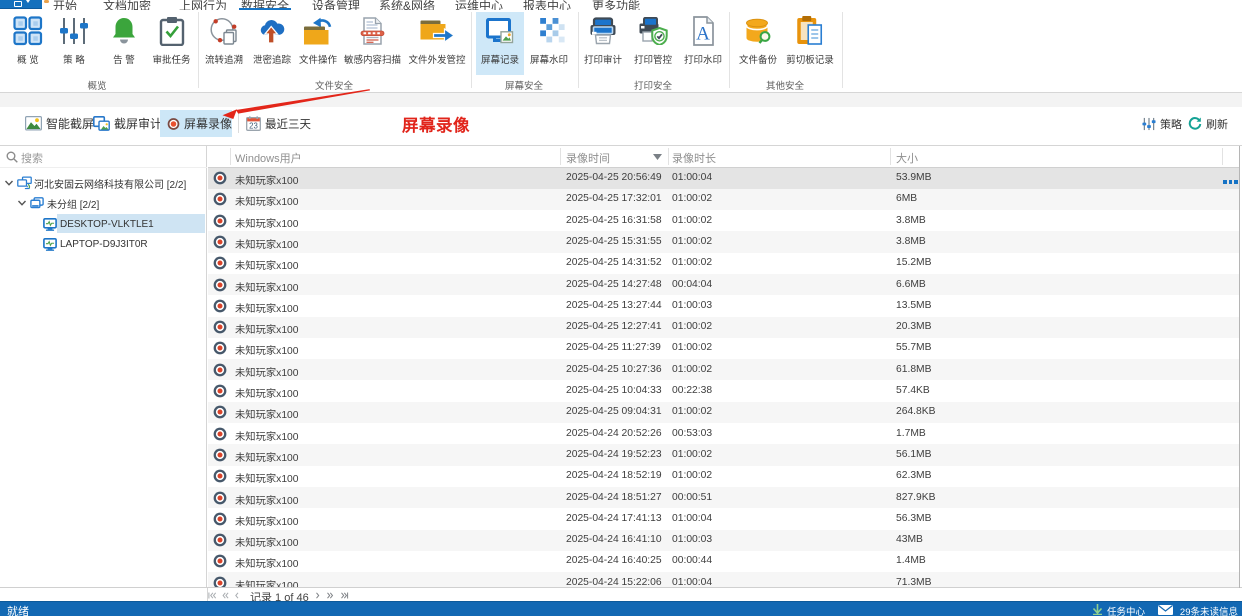 The width and height of the screenshot is (1242, 616). I want to click on svg-text: A, so click(703, 34).